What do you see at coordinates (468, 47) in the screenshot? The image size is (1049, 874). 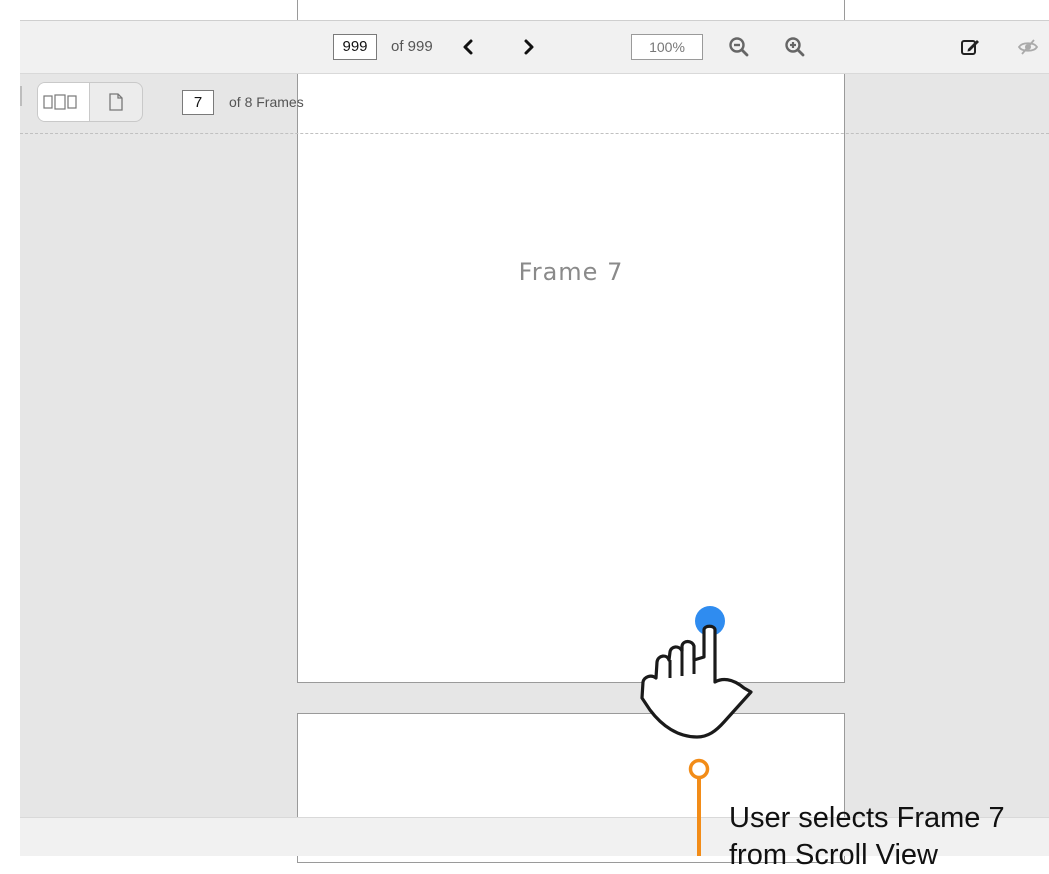 I see `chevron-left-icon` at bounding box center [468, 47].